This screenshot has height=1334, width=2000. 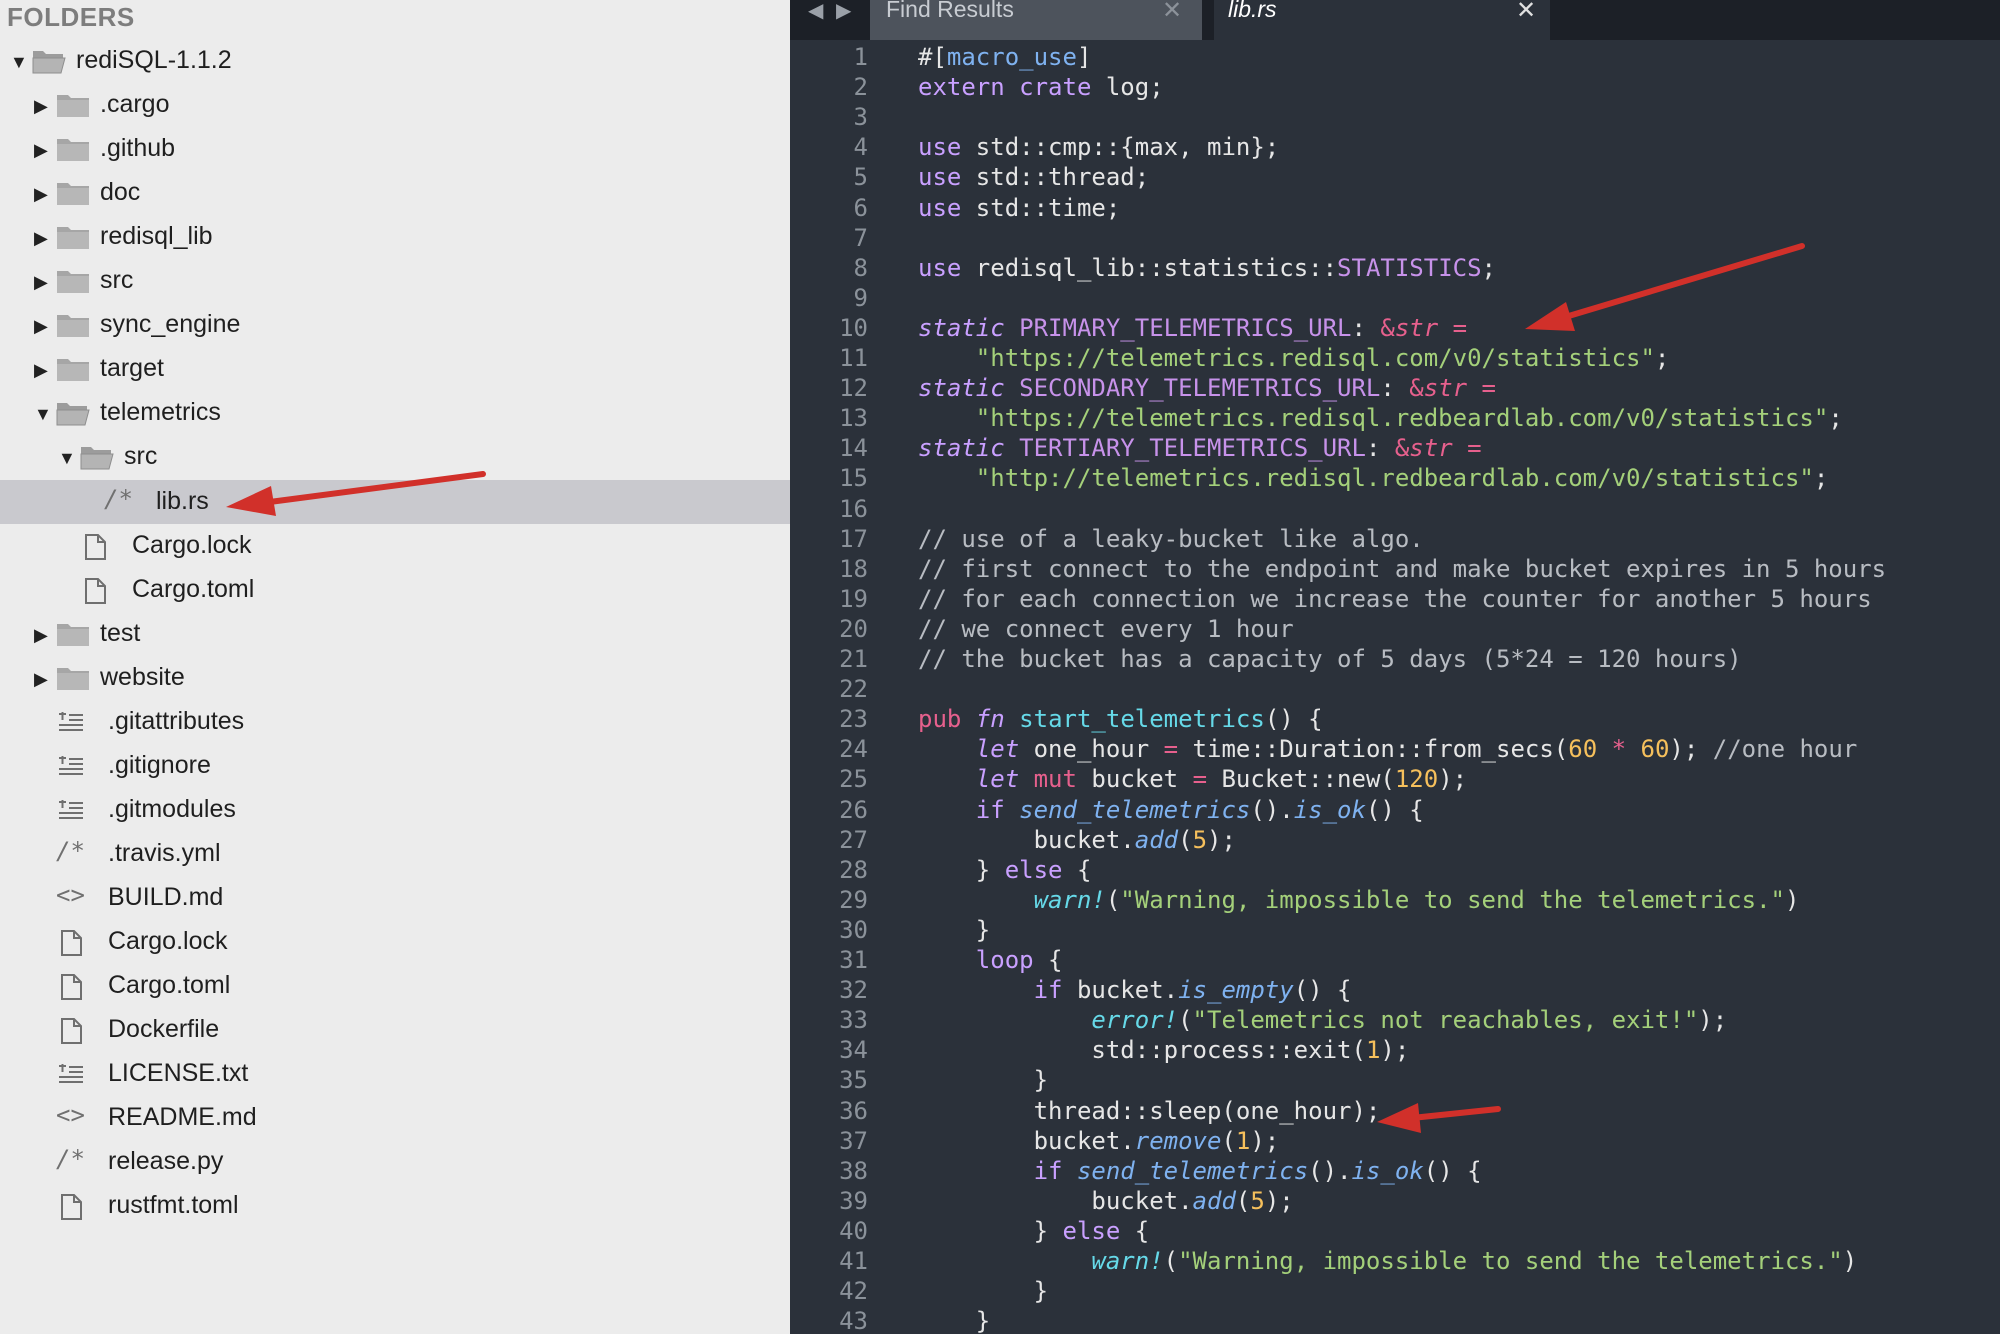 I want to click on code-token: send_telemetrics, so click(x=1192, y=1170).